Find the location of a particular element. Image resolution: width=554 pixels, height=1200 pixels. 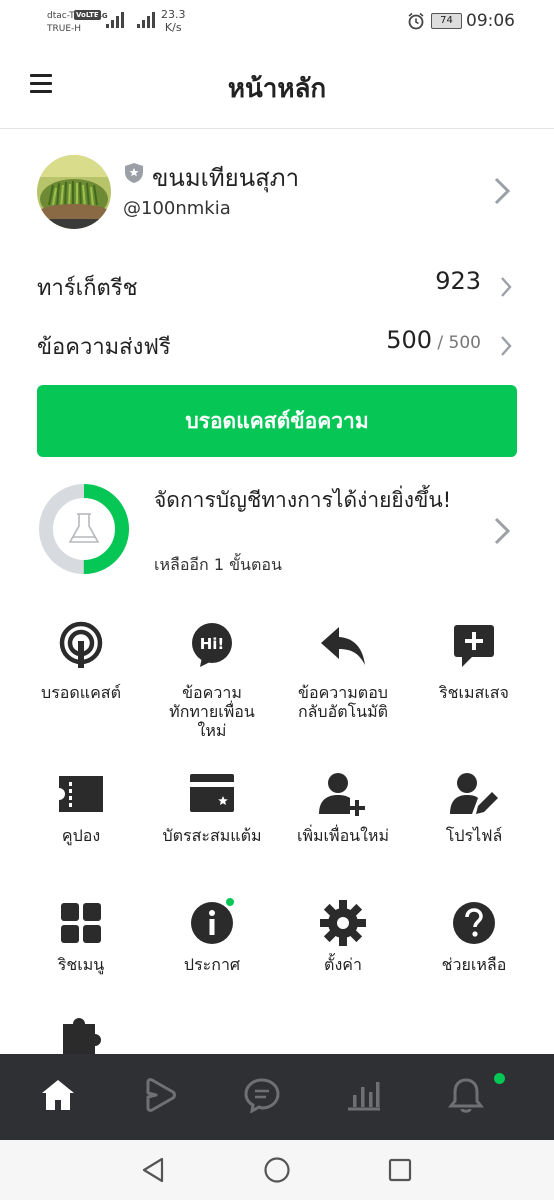

reward-card-button: บัตรสะสมแต้ม is located at coordinates (212, 807).